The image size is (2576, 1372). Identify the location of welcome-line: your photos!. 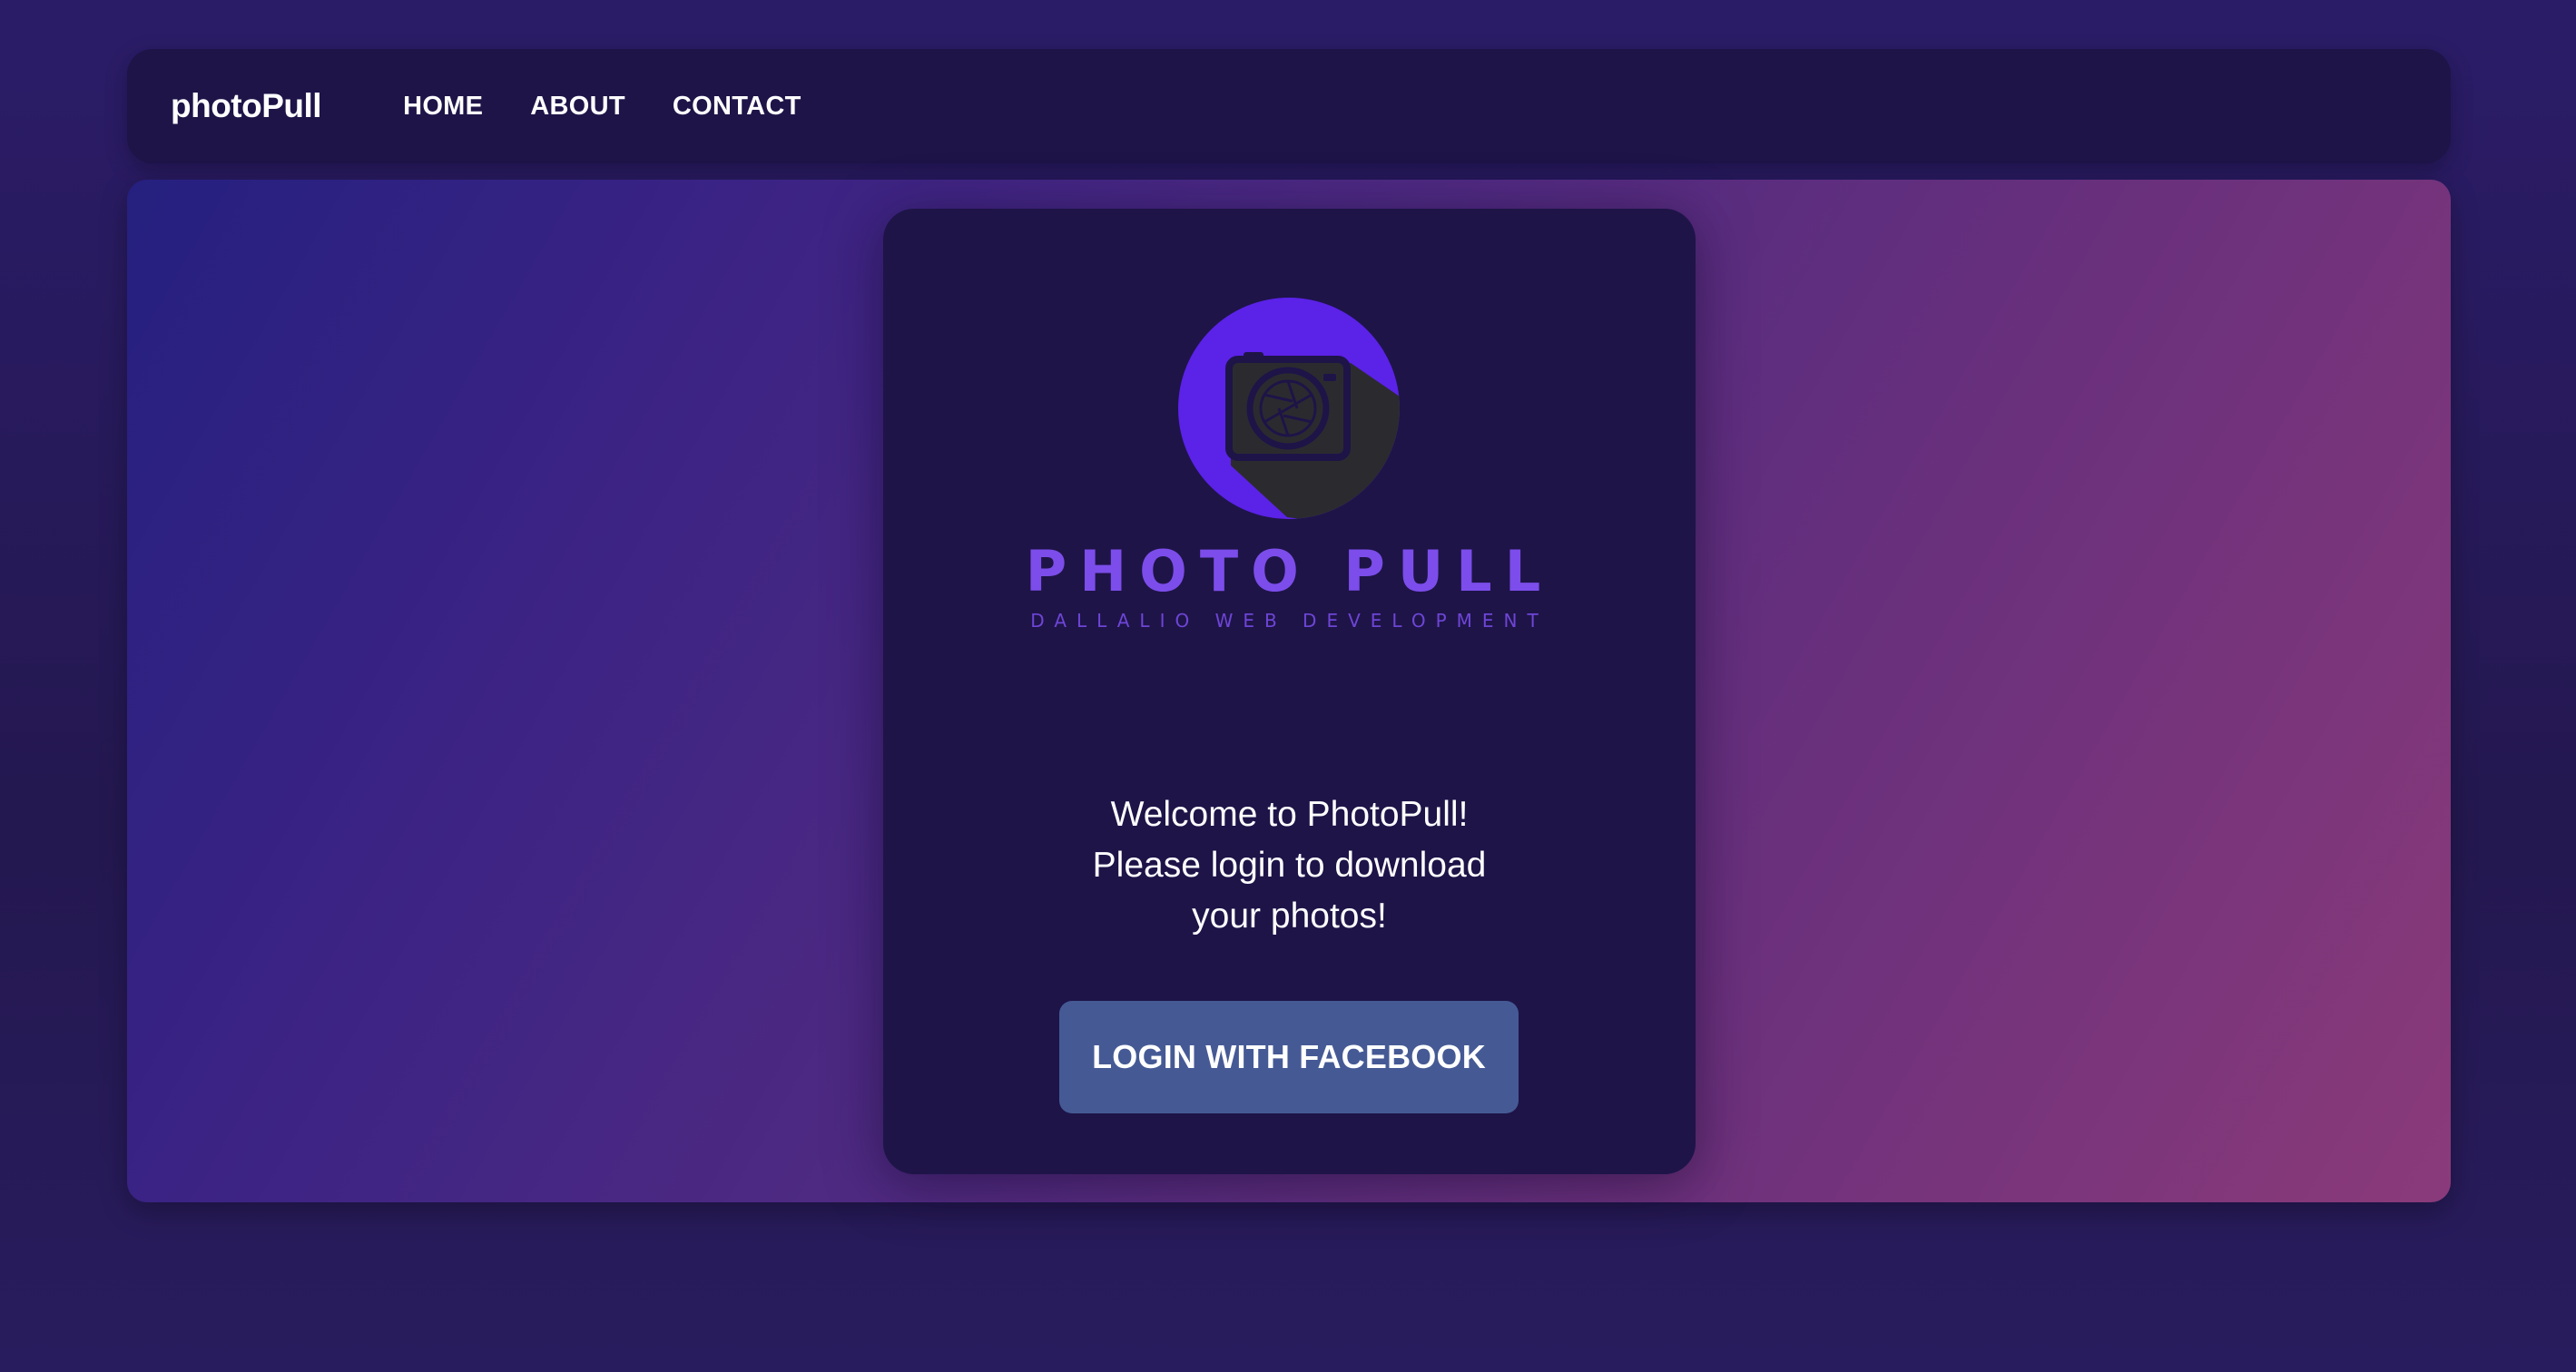
(1289, 916).